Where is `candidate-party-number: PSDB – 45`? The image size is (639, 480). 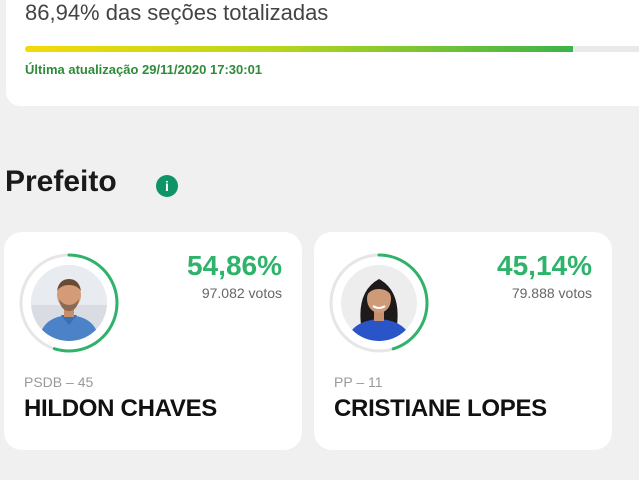 candidate-party-number: PSDB – 45 is located at coordinates (59, 382).